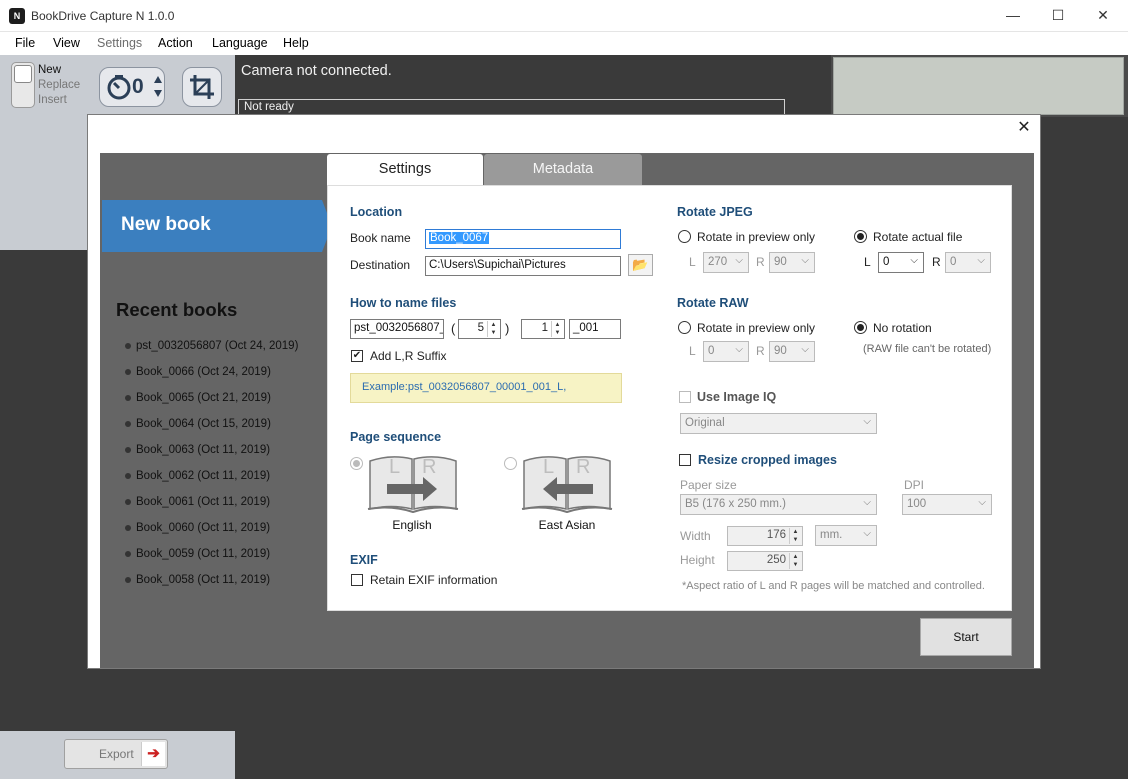 The height and width of the screenshot is (779, 1128). I want to click on retain-exif-checkbox, so click(357, 580).